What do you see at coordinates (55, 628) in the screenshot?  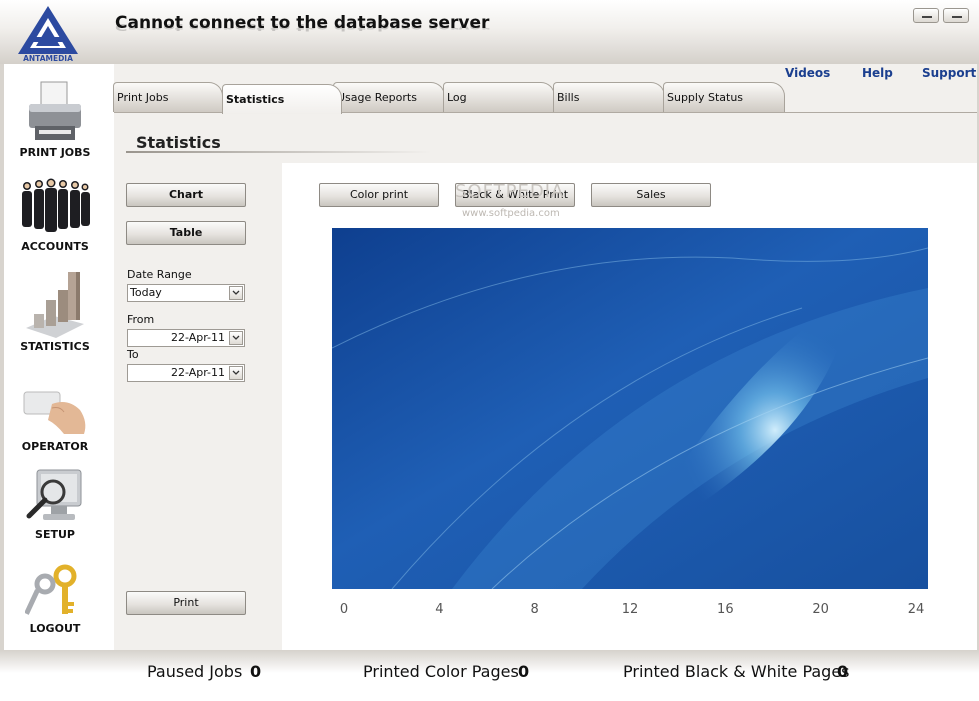 I see `sidebar-item-label: LOGOUT` at bounding box center [55, 628].